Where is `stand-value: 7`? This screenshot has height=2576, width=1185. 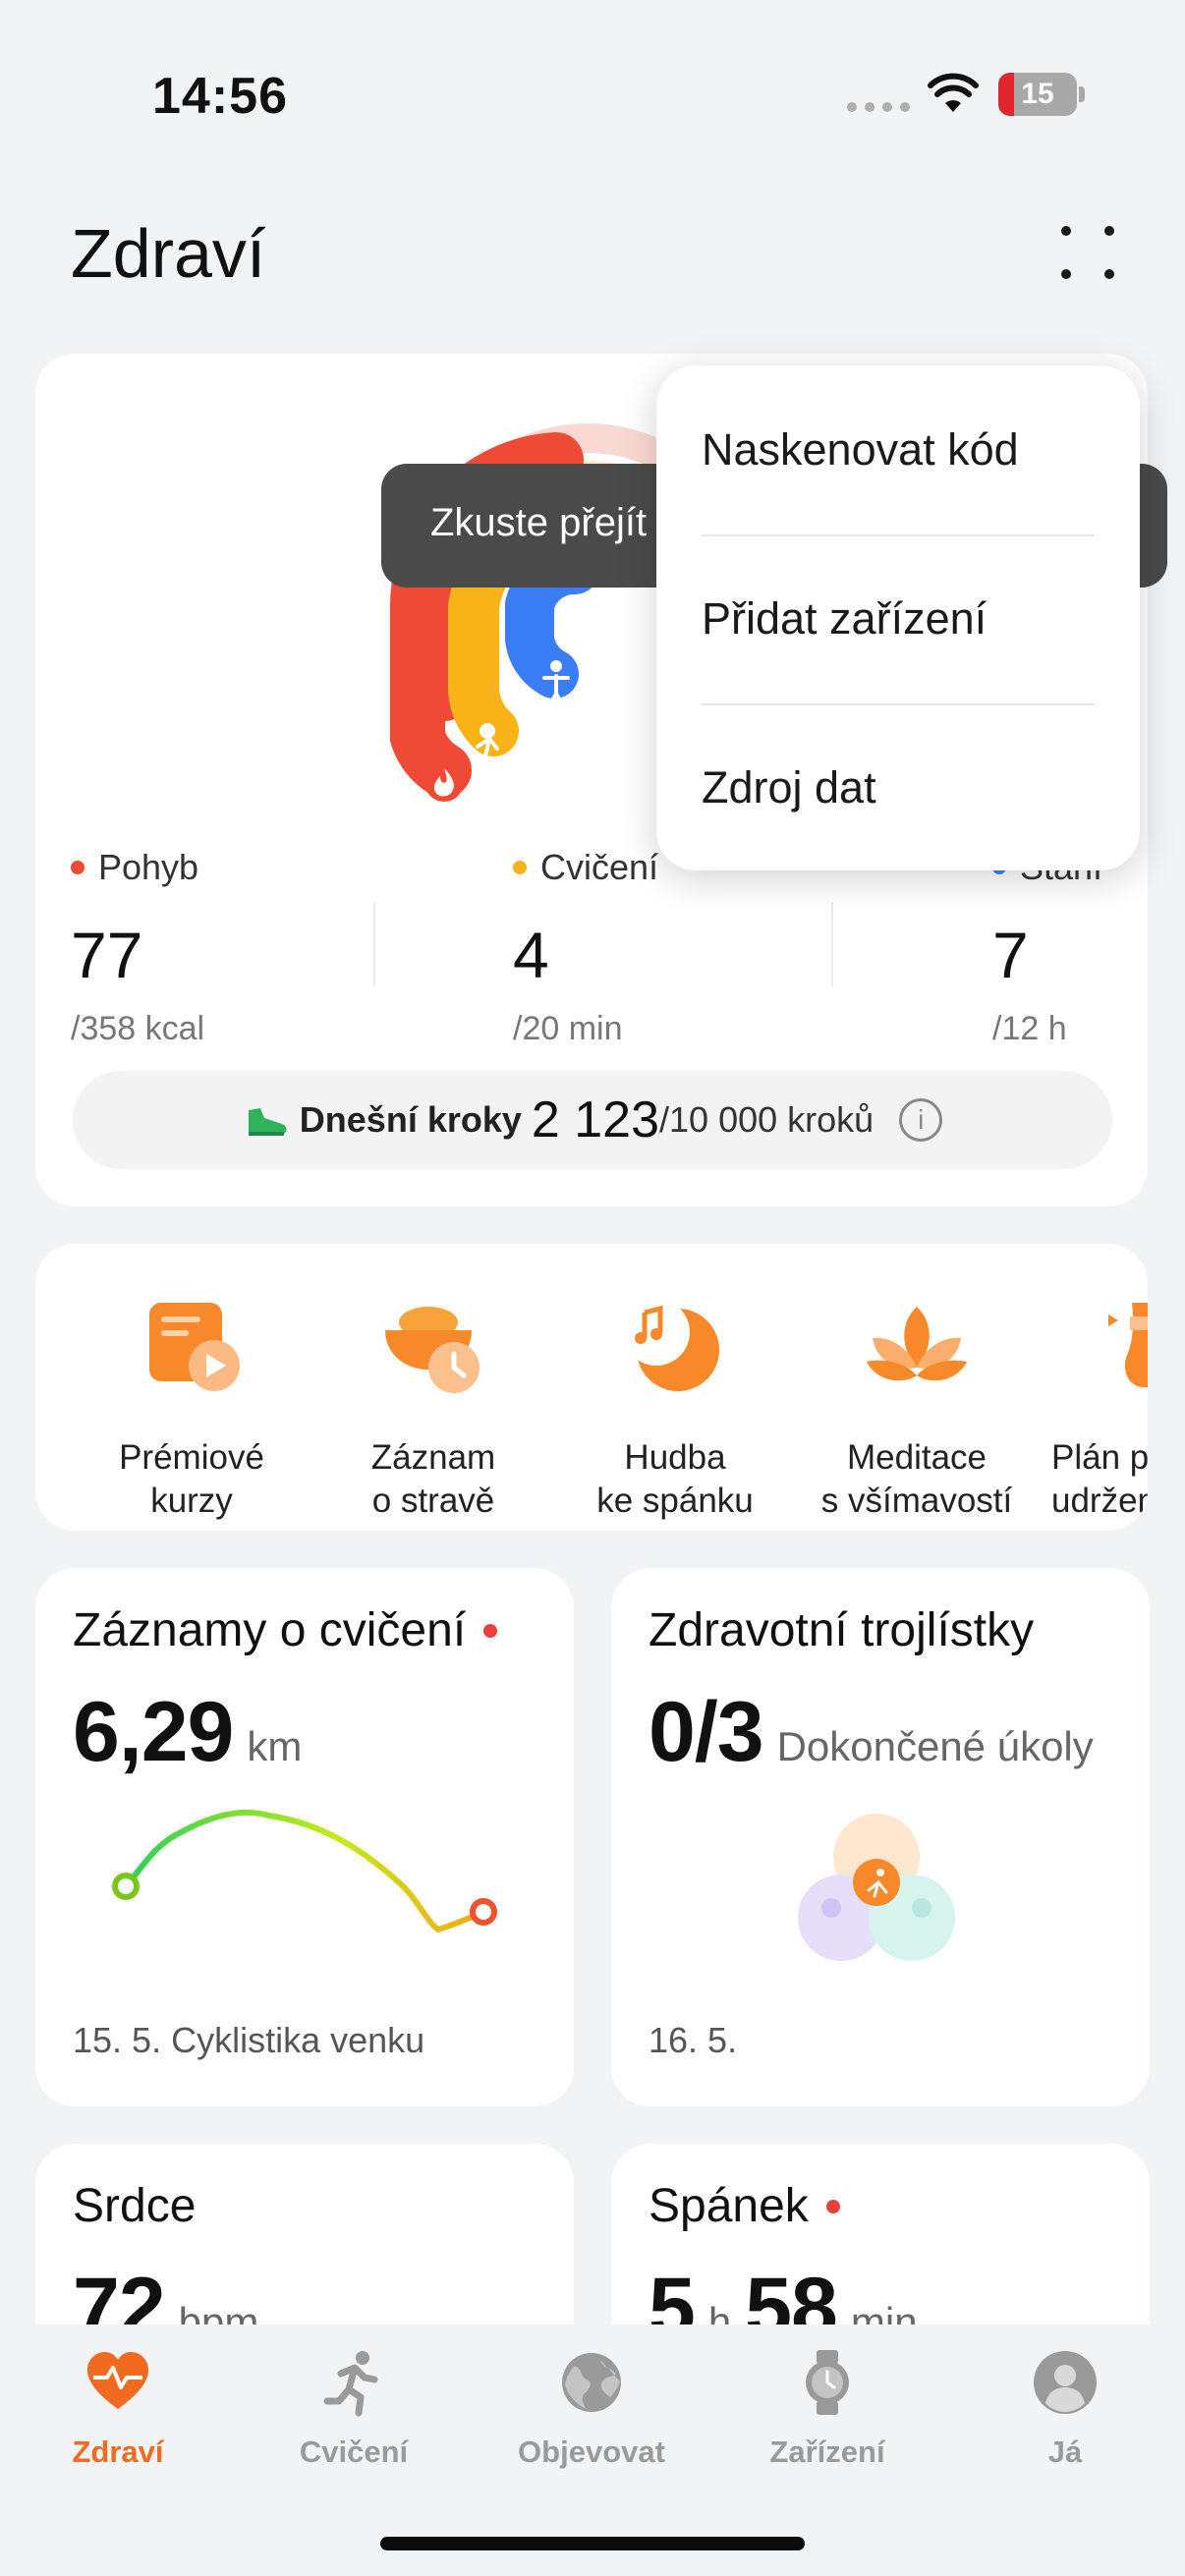
stand-value: 7 is located at coordinates (1010, 955).